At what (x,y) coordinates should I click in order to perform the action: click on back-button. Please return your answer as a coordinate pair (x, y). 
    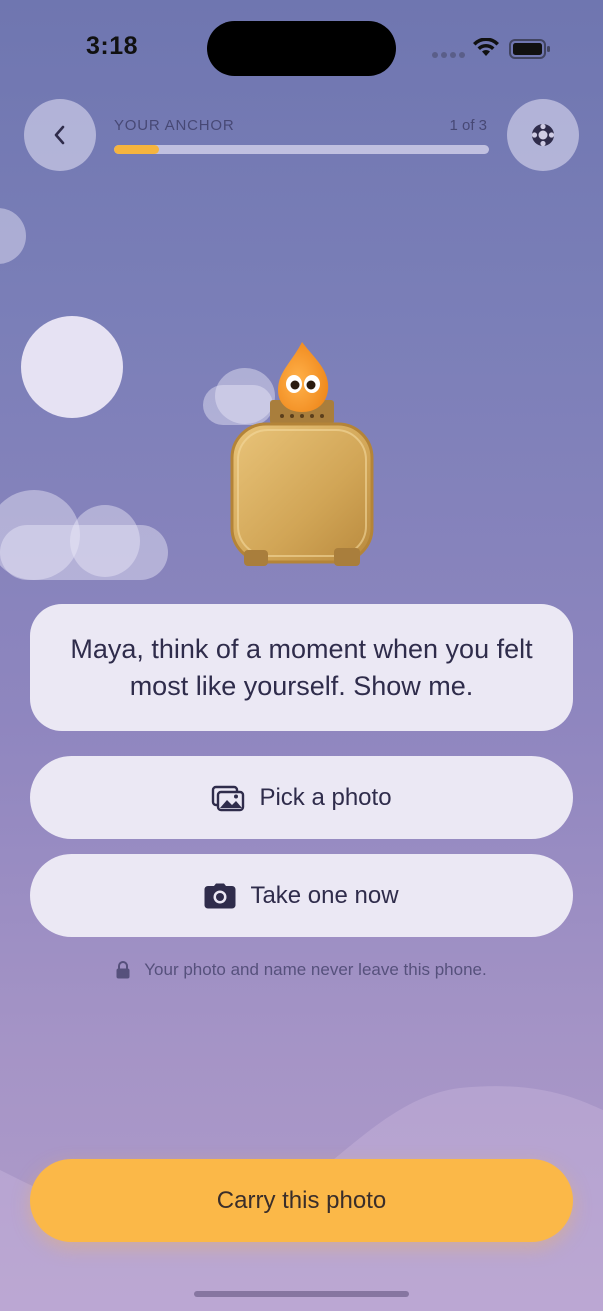
    Looking at the image, I should click on (60, 135).